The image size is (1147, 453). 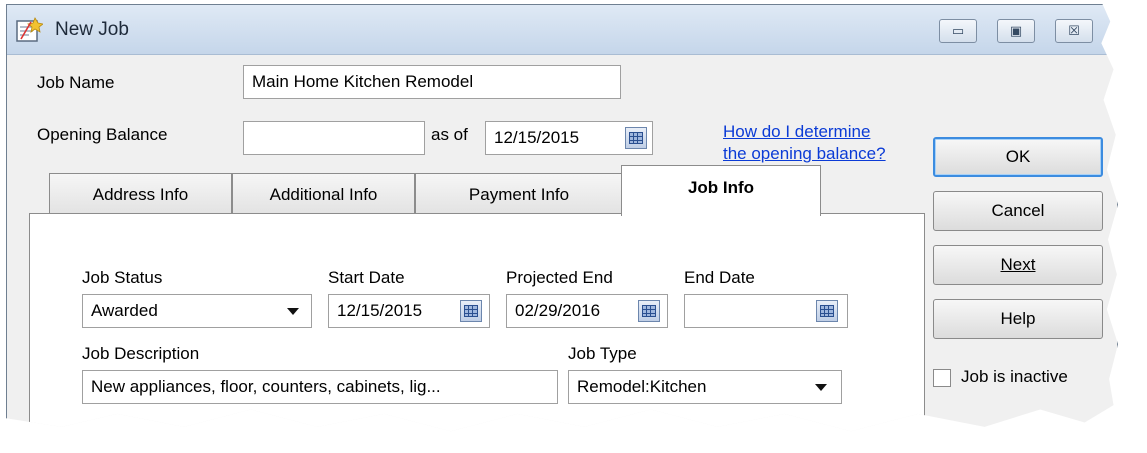 I want to click on opening-balance-label: Opening Balance, so click(x=102, y=134).